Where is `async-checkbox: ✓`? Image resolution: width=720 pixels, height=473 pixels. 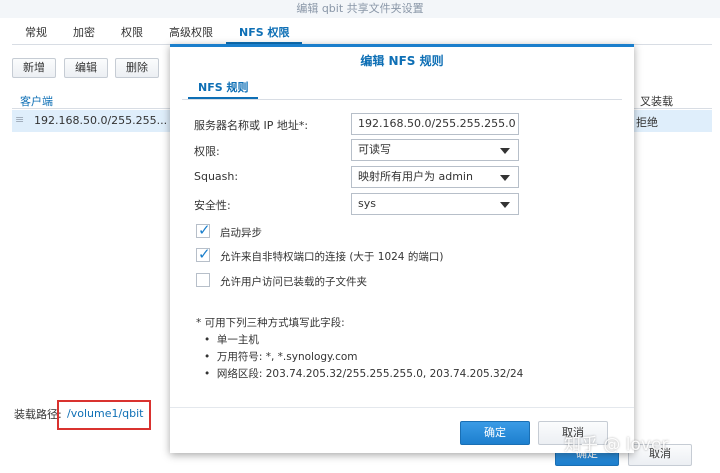 async-checkbox: ✓ is located at coordinates (203, 230).